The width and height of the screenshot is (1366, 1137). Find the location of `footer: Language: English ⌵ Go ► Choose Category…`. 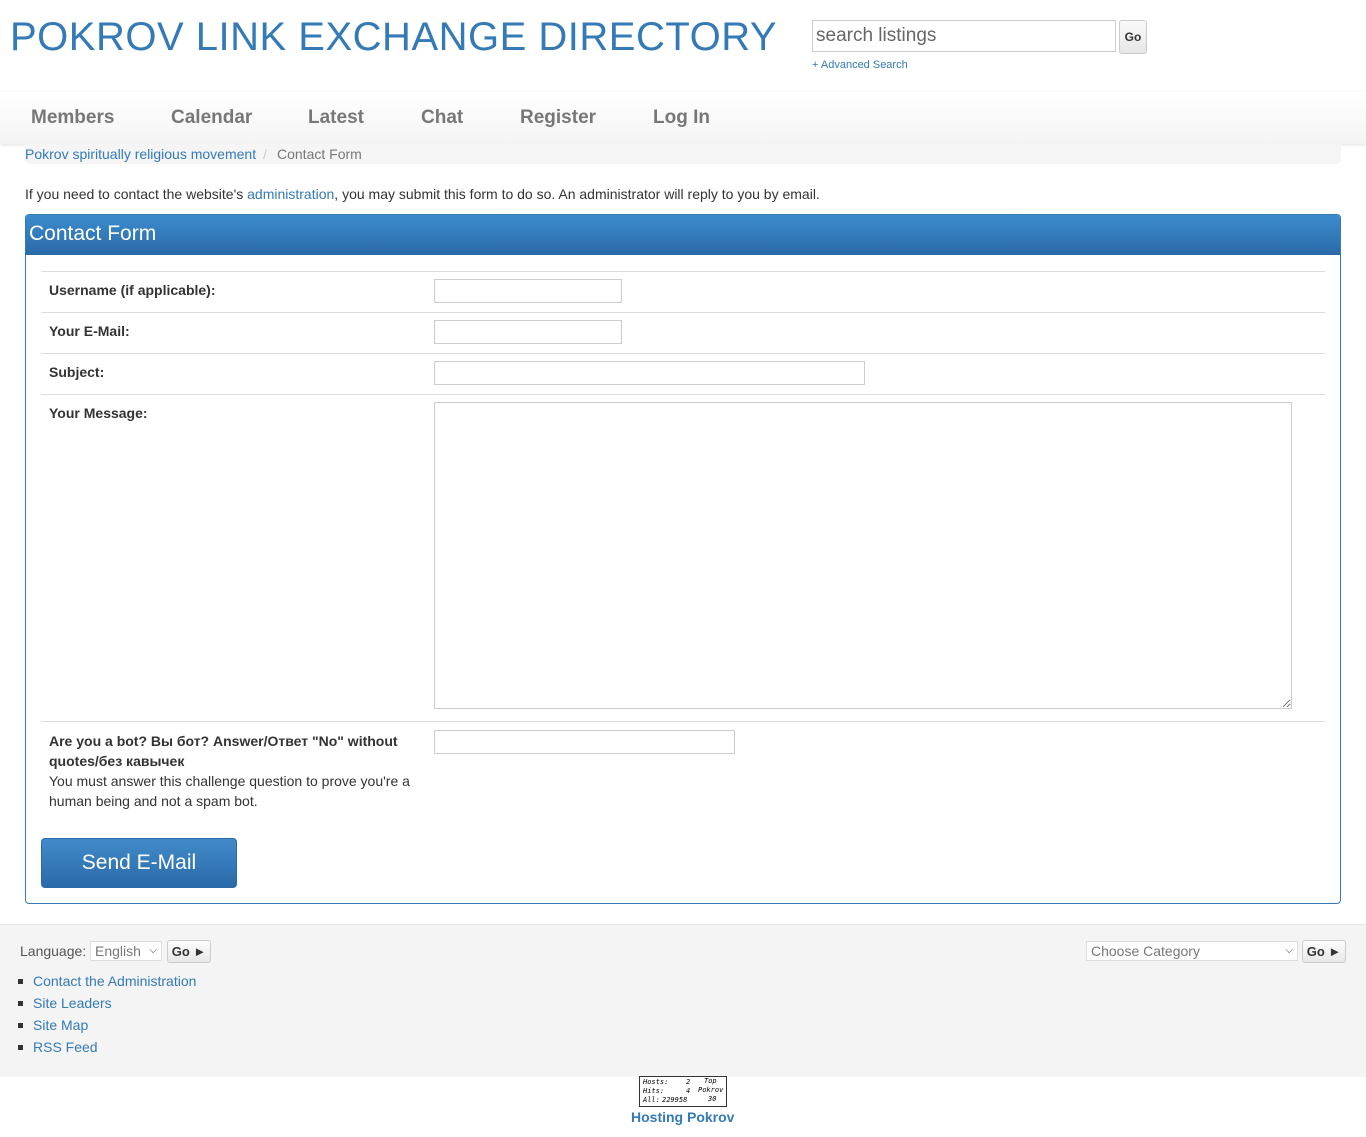

footer: Language: English ⌵ Go ► Choose Category… is located at coordinates (683, 1000).